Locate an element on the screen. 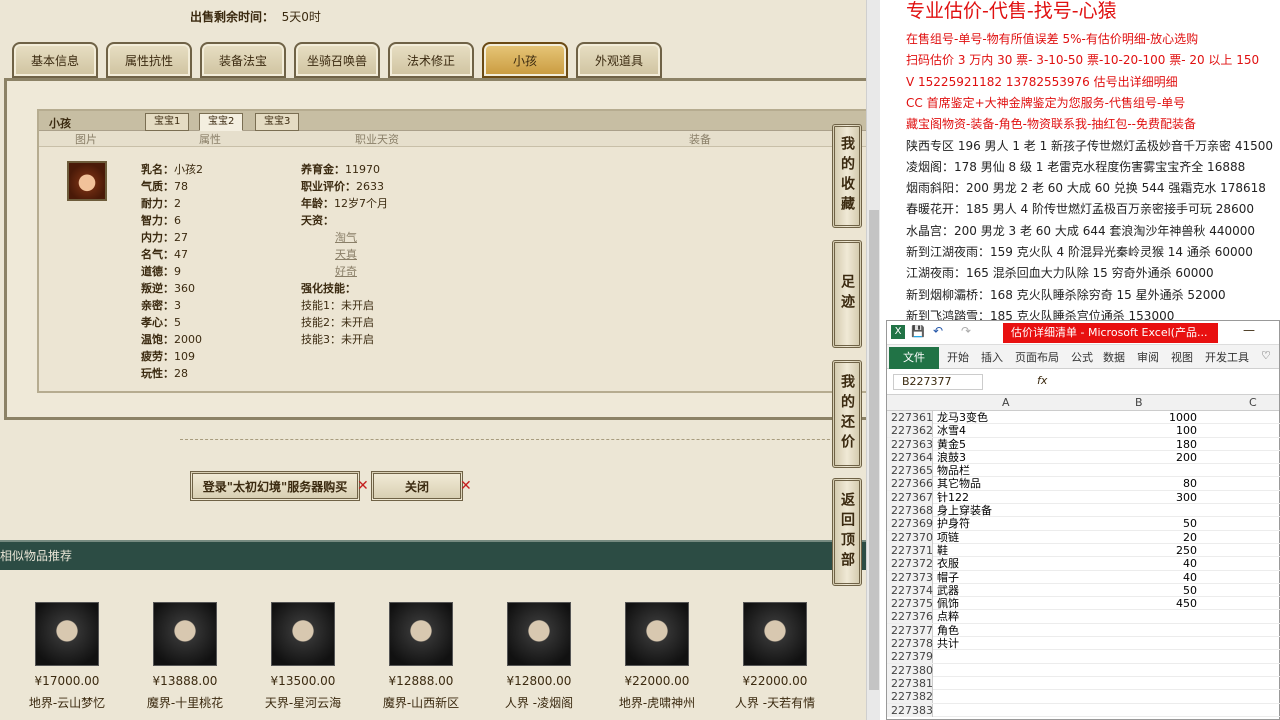 The height and width of the screenshot is (720, 1280). cell-a: 其它物品 is located at coordinates (959, 483).